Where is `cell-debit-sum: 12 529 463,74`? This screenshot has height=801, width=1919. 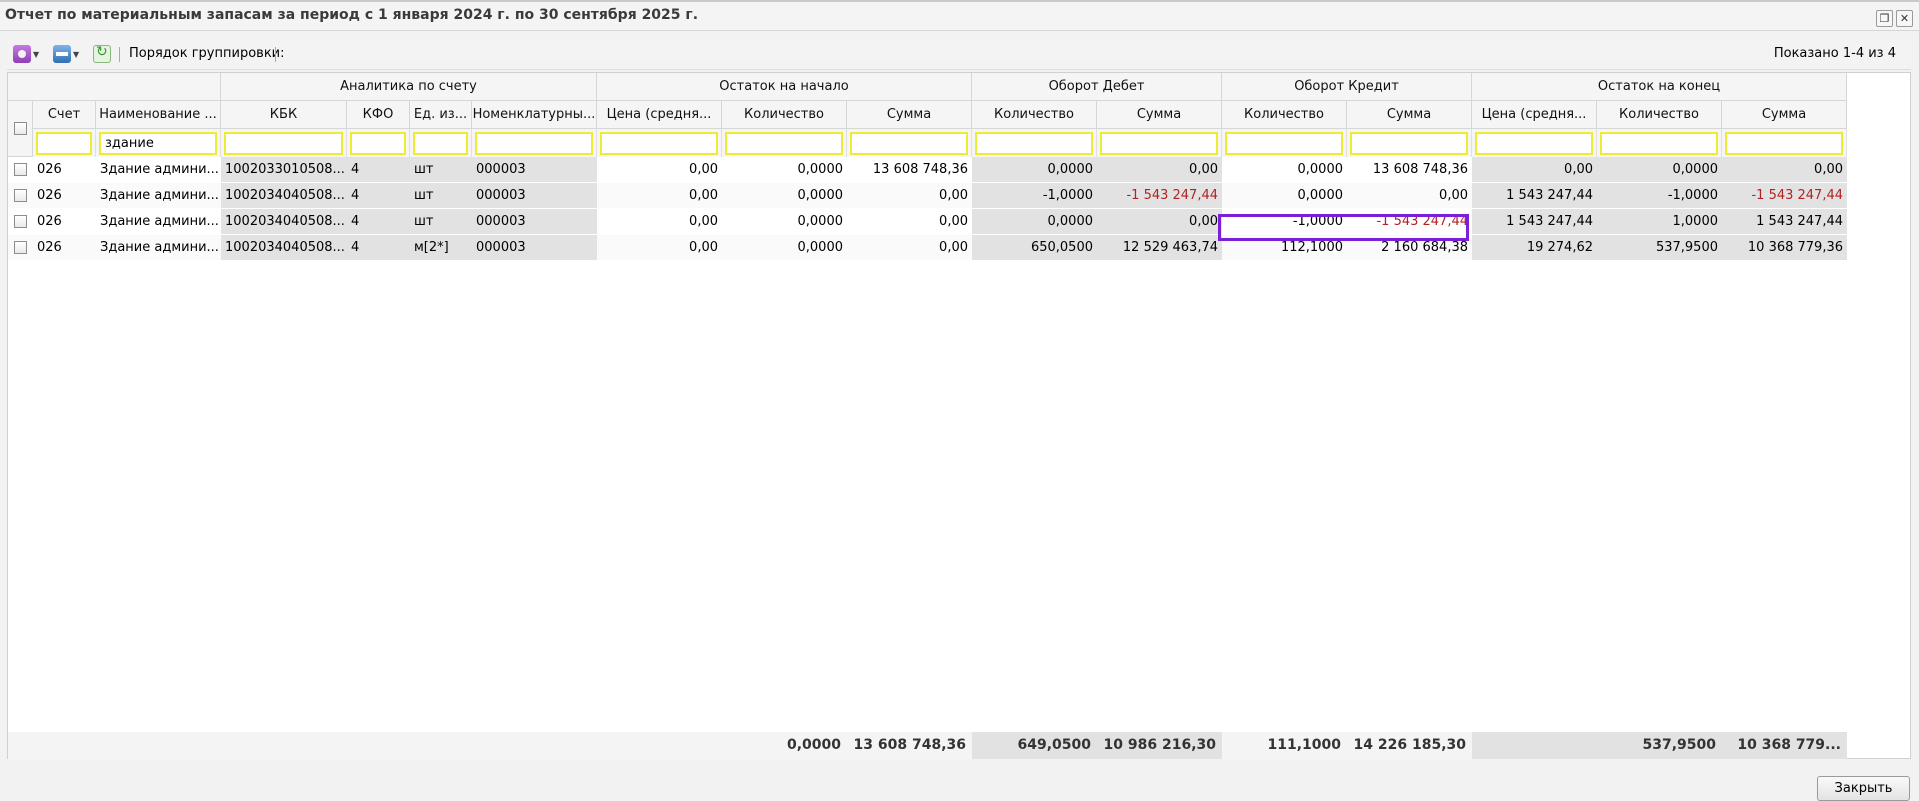
cell-debit-sum: 12 529 463,74 is located at coordinates (1159, 247).